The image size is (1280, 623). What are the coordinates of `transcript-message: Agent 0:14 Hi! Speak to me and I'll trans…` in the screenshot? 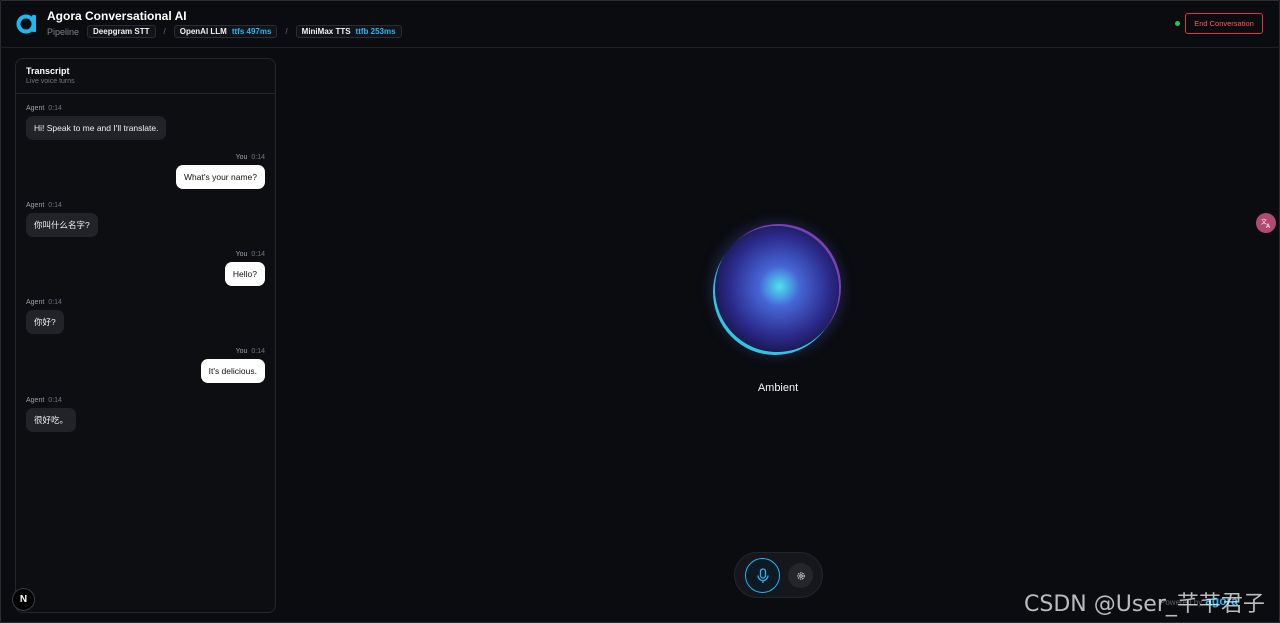 It's located at (96, 123).